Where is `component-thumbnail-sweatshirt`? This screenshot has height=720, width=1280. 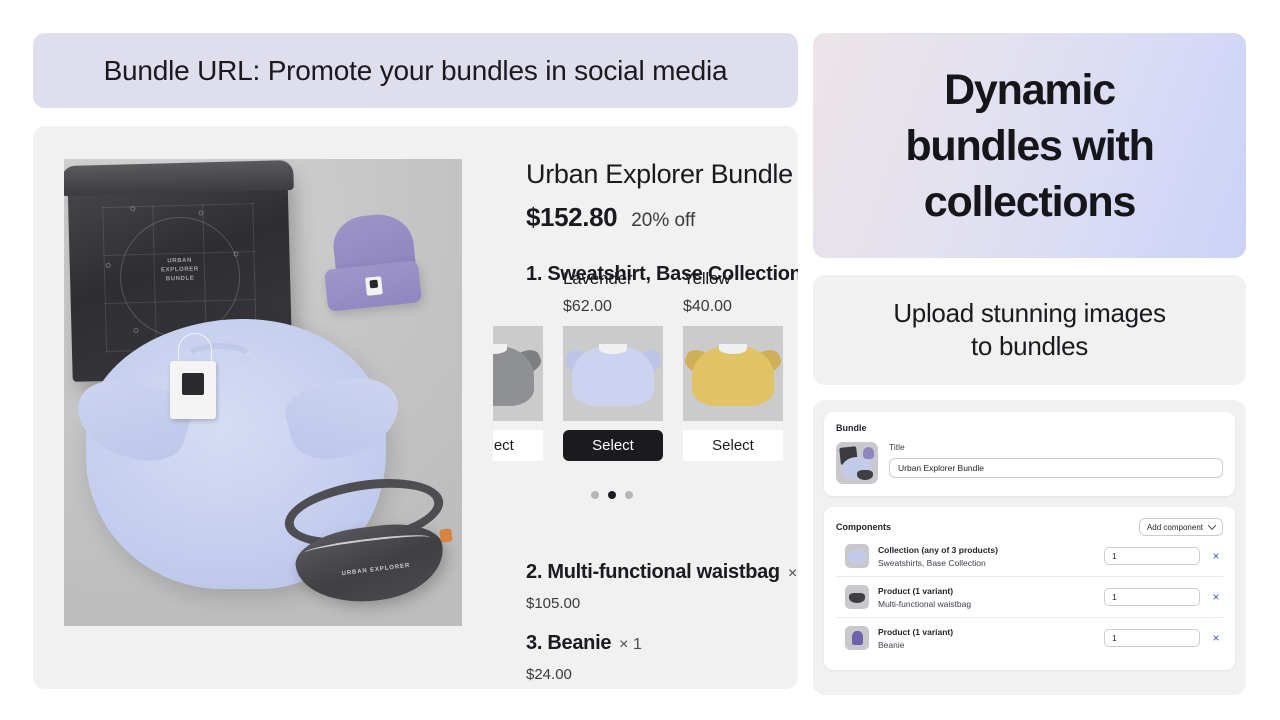
component-thumbnail-sweatshirt is located at coordinates (857, 556).